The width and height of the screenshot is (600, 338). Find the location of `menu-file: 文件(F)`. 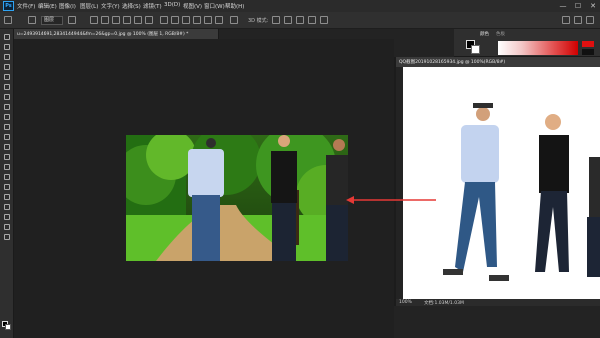

menu-file: 文件(F) is located at coordinates (26, 6).